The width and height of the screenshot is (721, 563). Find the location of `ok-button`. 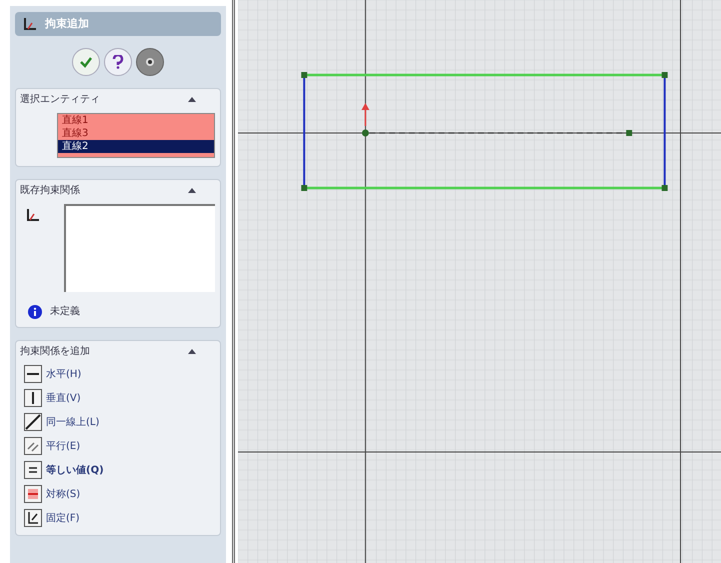

ok-button is located at coordinates (86, 62).